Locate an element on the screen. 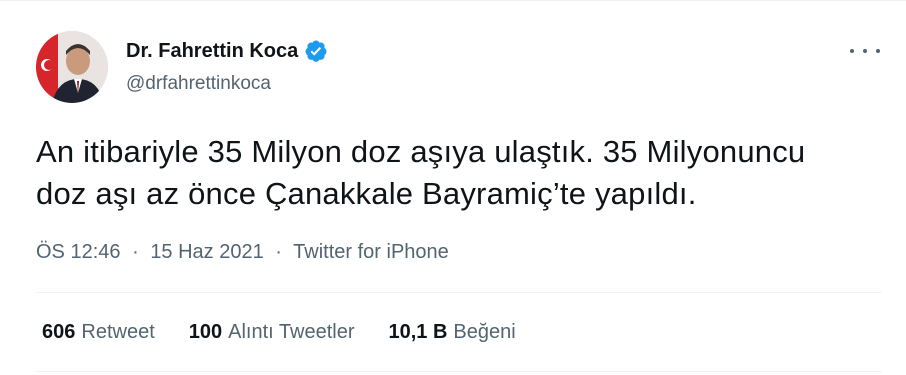  author-handle: @drfahrettinkoca is located at coordinates (198, 84).